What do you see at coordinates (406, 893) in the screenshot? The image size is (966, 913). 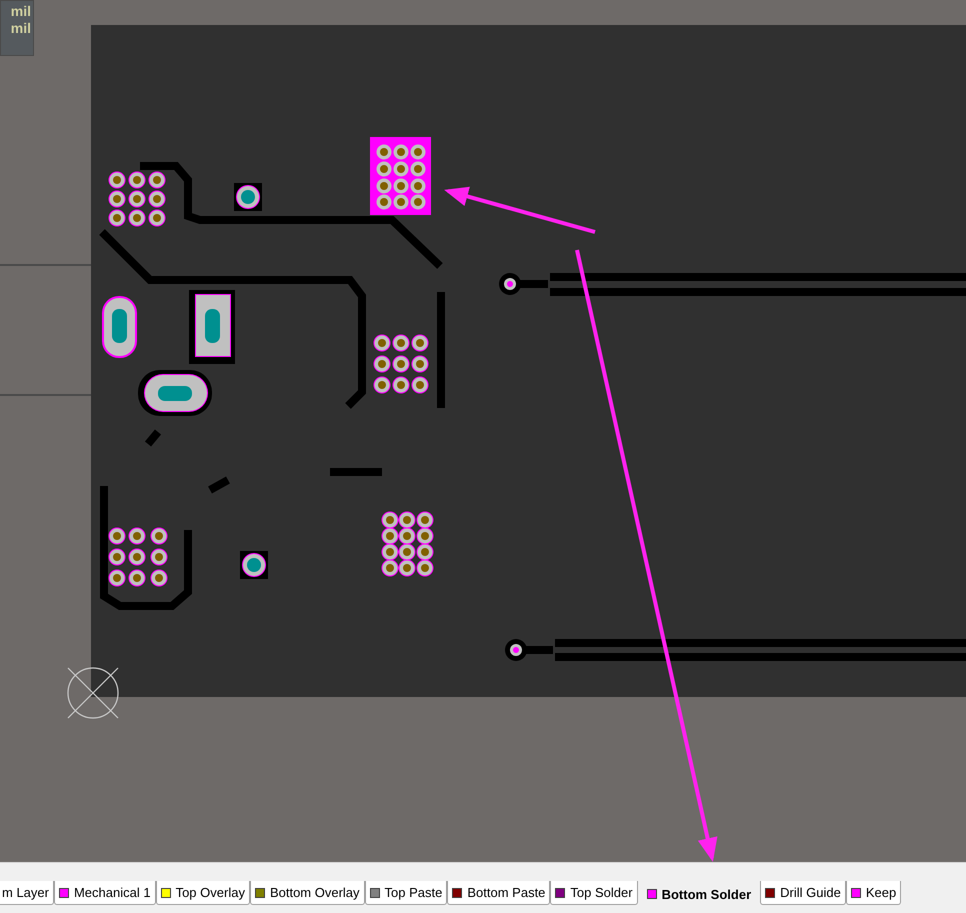 I see `layer-tab: Top Paste` at bounding box center [406, 893].